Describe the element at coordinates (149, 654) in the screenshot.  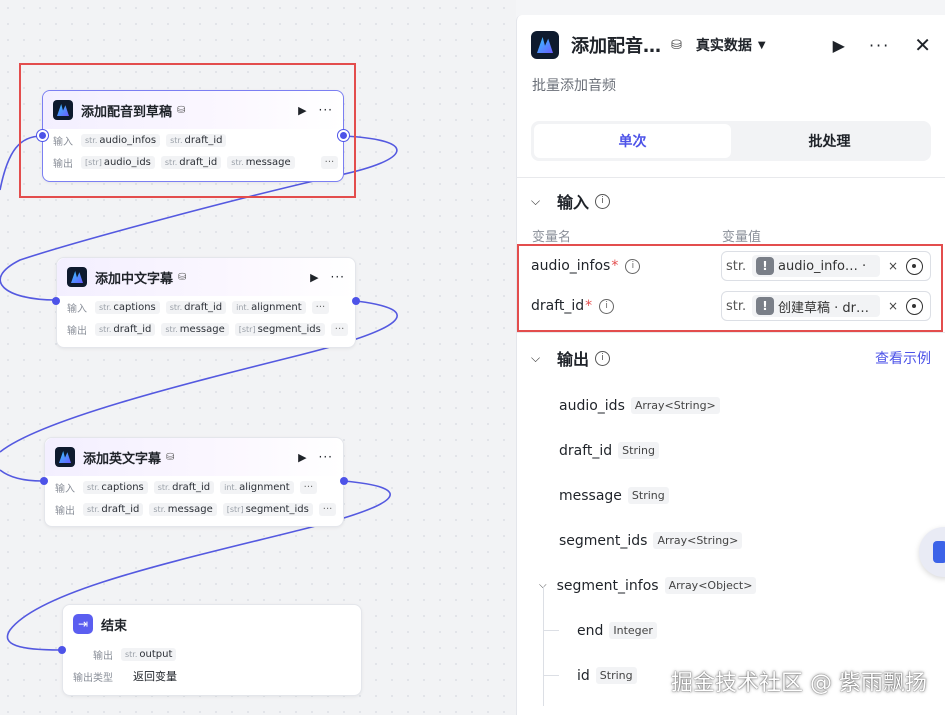
I see `param-tag: str. output` at that location.